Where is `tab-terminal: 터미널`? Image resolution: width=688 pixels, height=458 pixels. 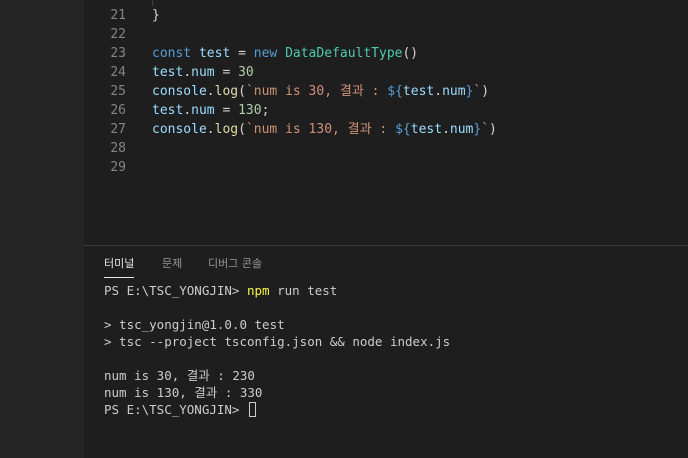 tab-terminal: 터미널 is located at coordinates (119, 267).